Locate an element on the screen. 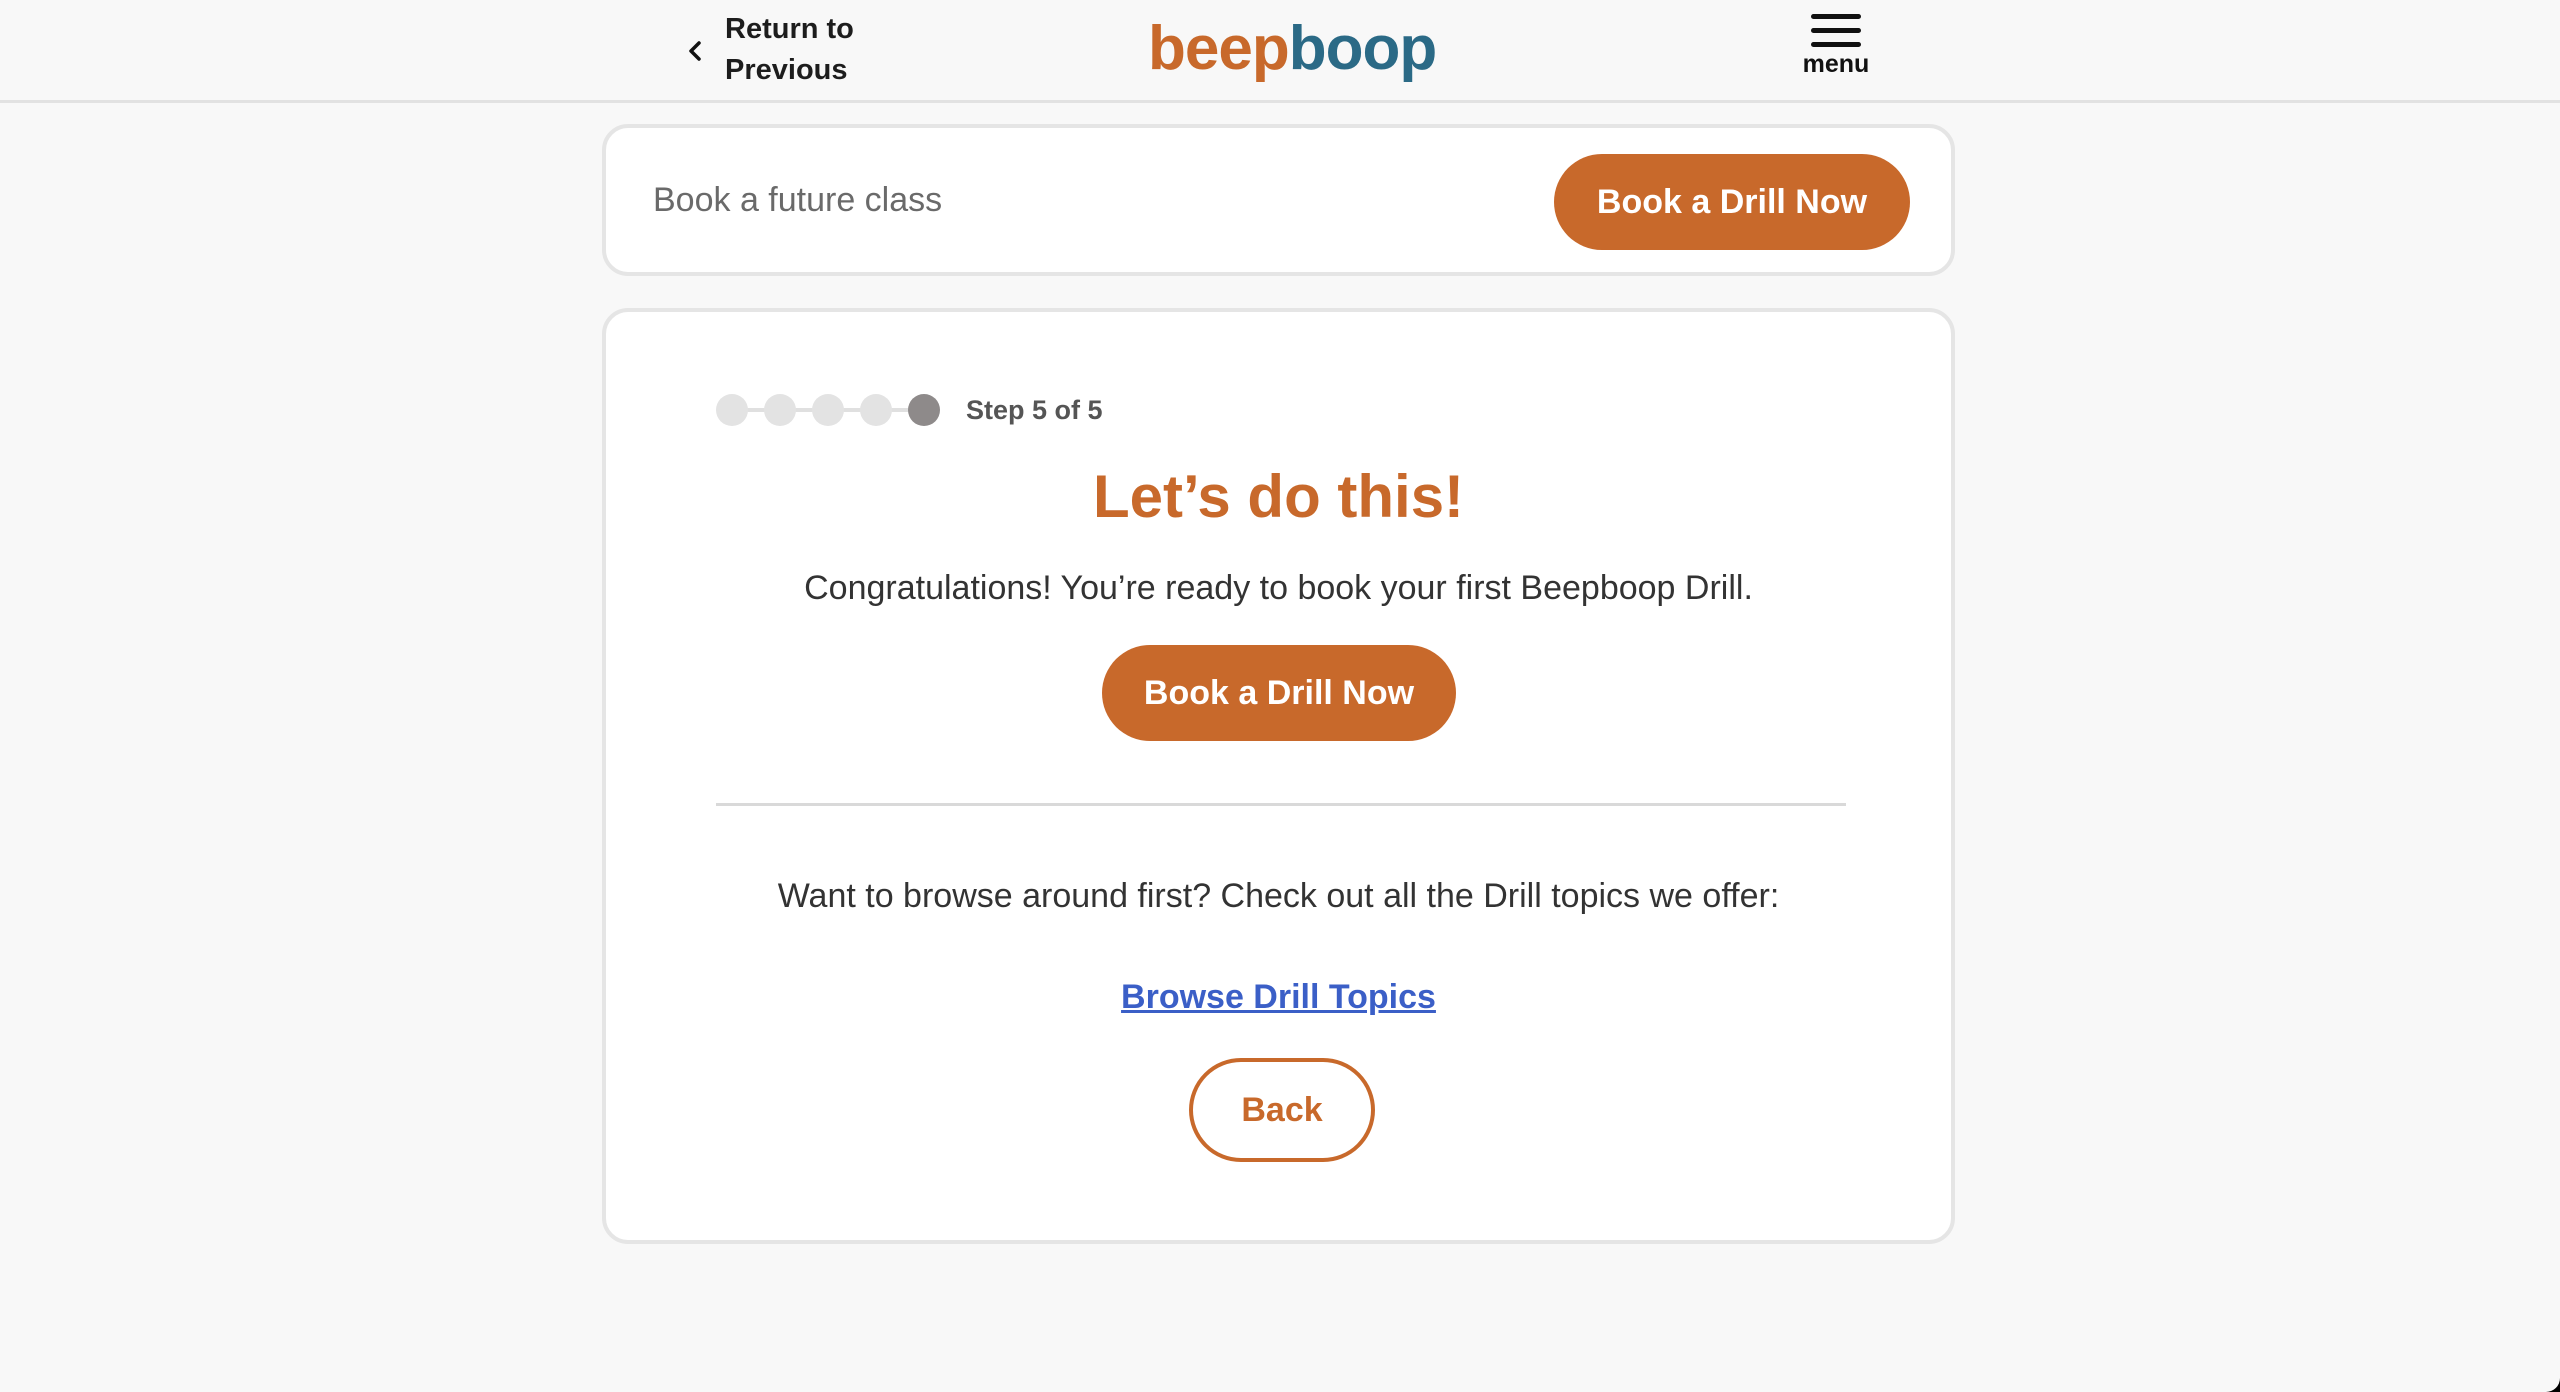  beepboop-logo: beepboop is located at coordinates (1292, 49).